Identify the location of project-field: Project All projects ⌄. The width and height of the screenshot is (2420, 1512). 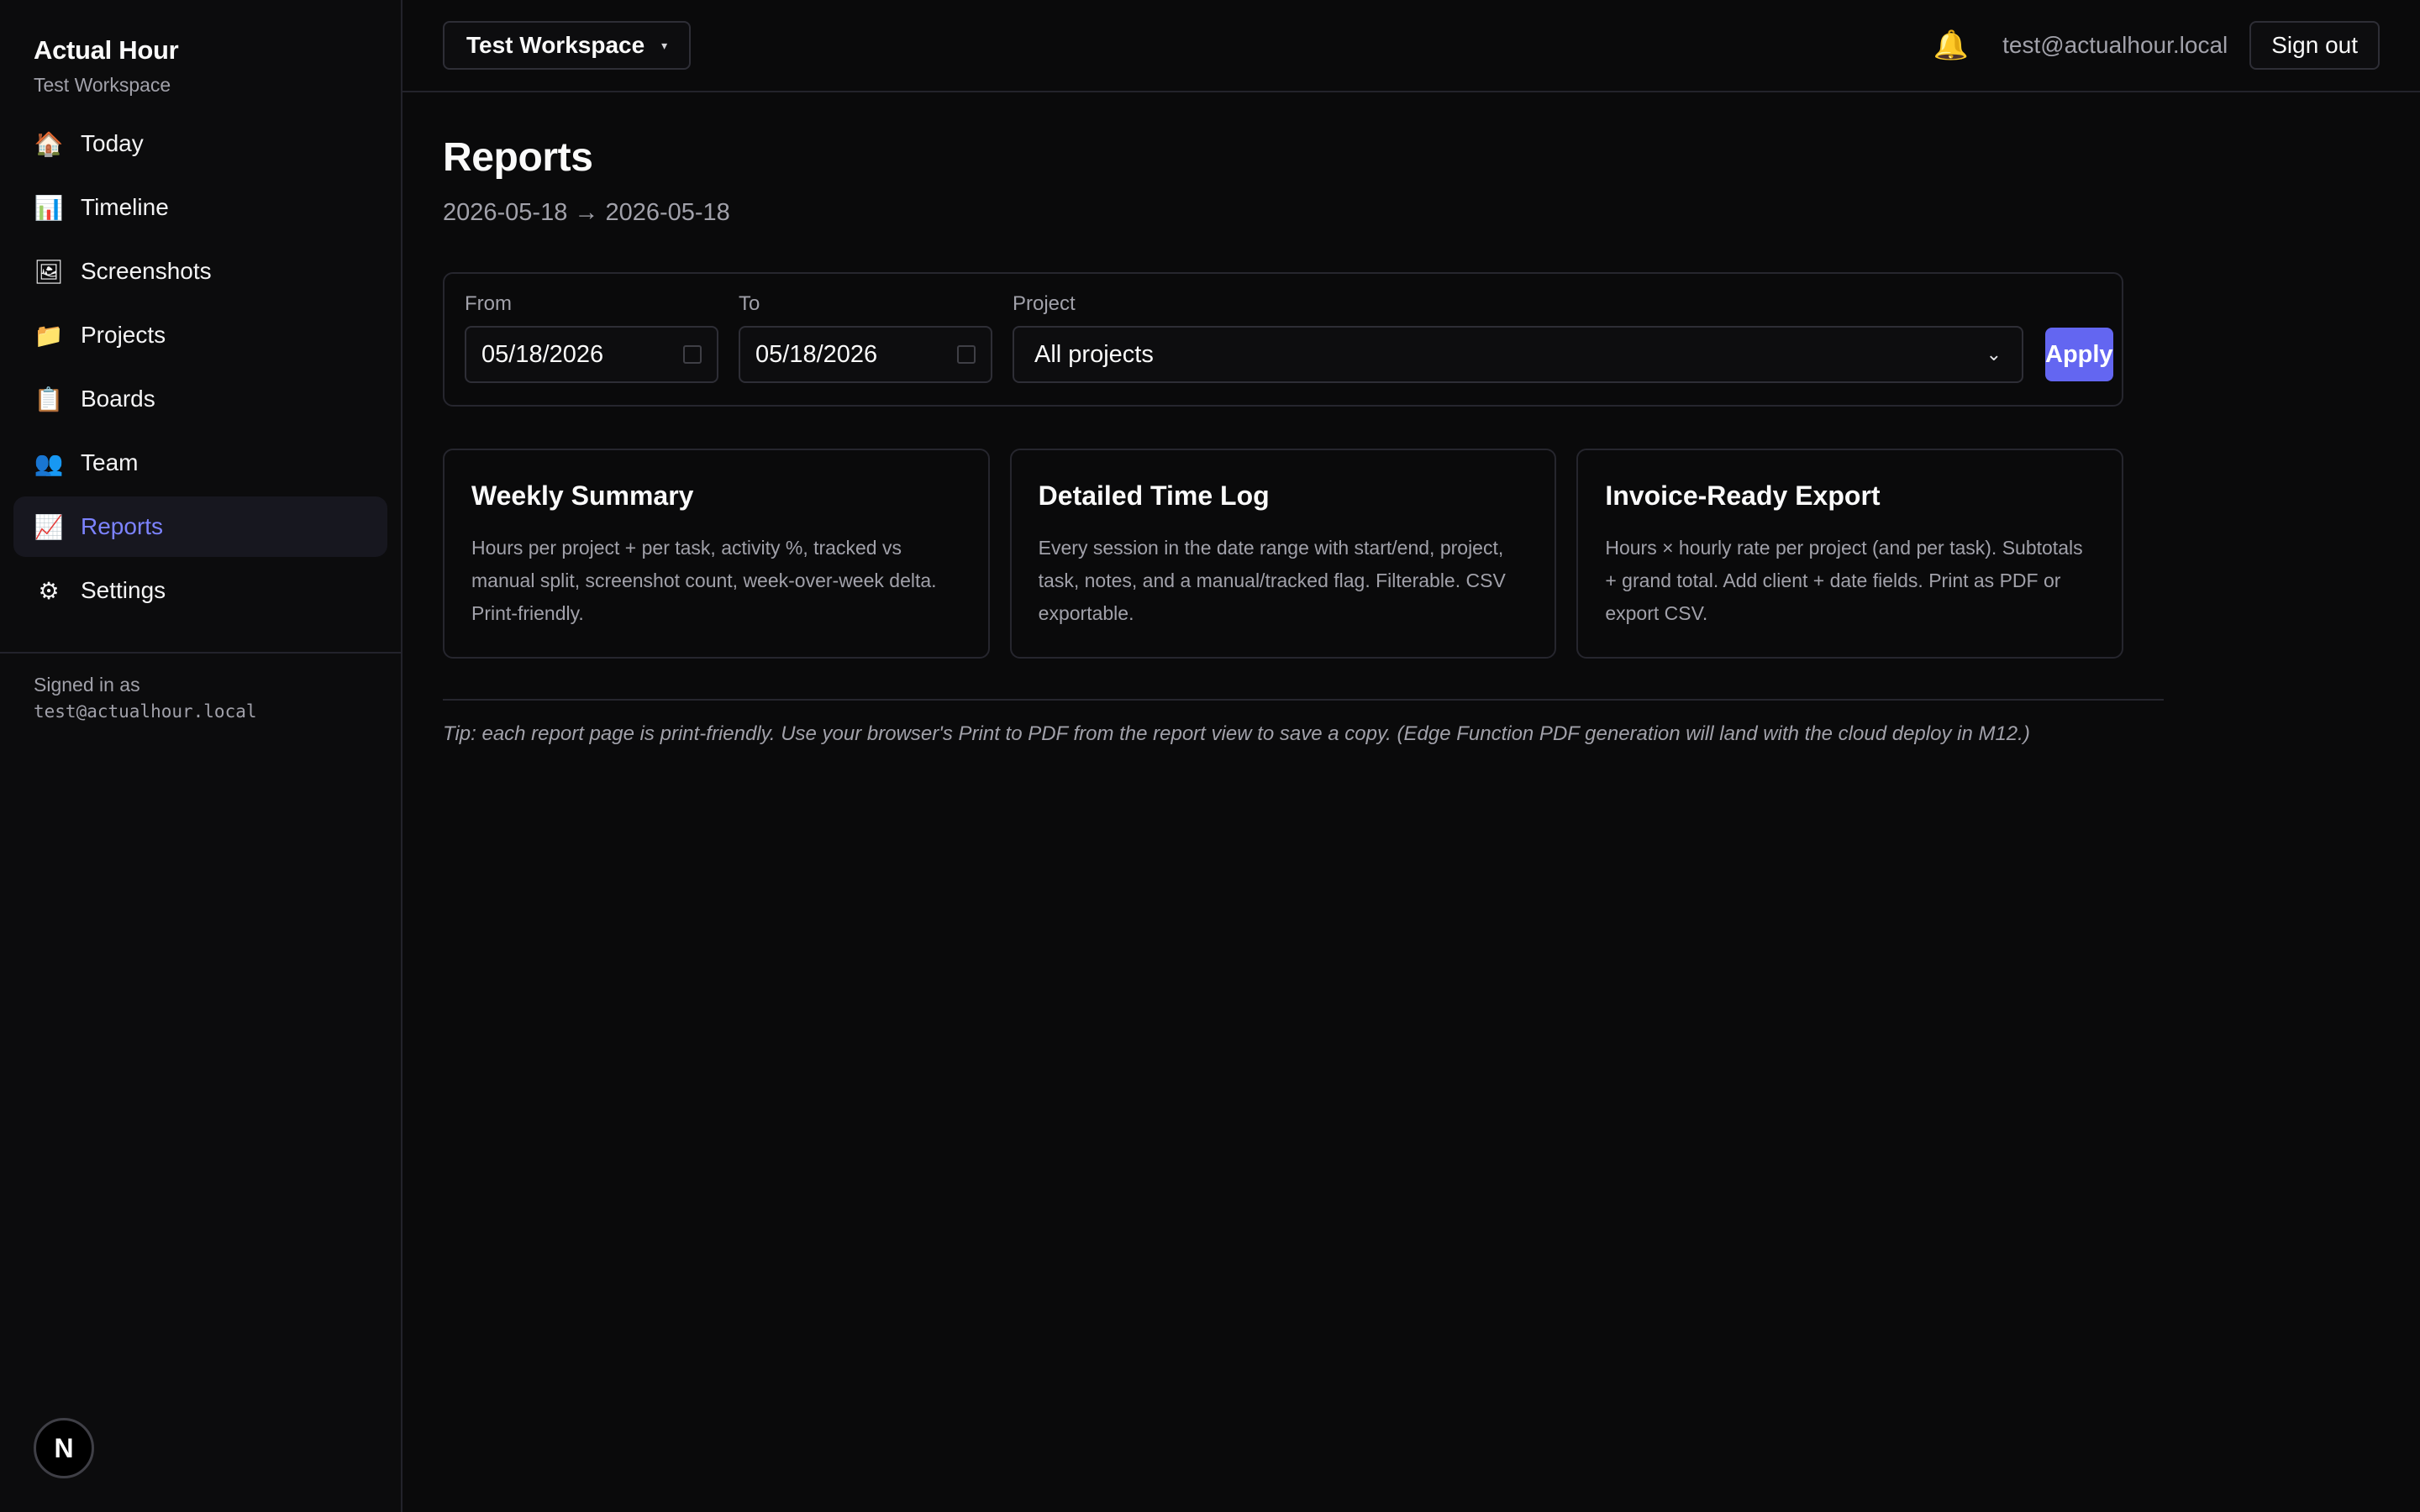
(1518, 337).